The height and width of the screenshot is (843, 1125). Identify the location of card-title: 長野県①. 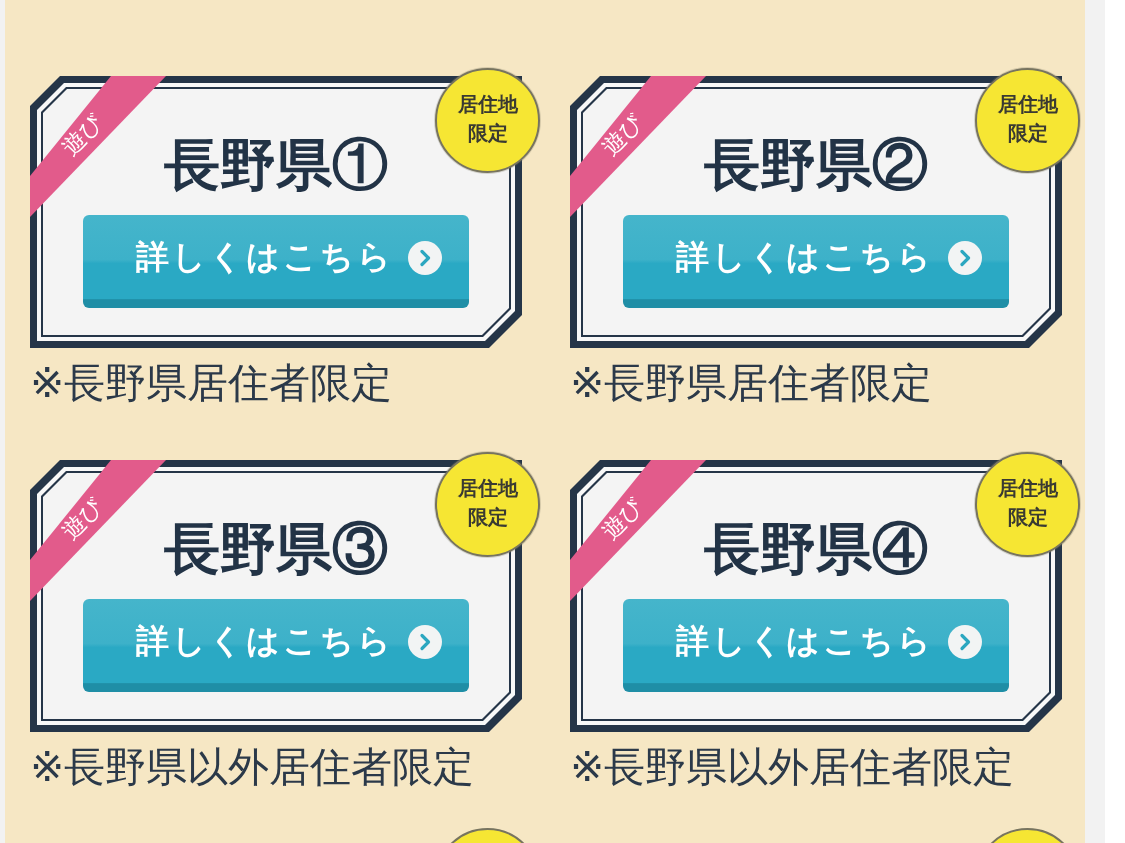
(276, 165).